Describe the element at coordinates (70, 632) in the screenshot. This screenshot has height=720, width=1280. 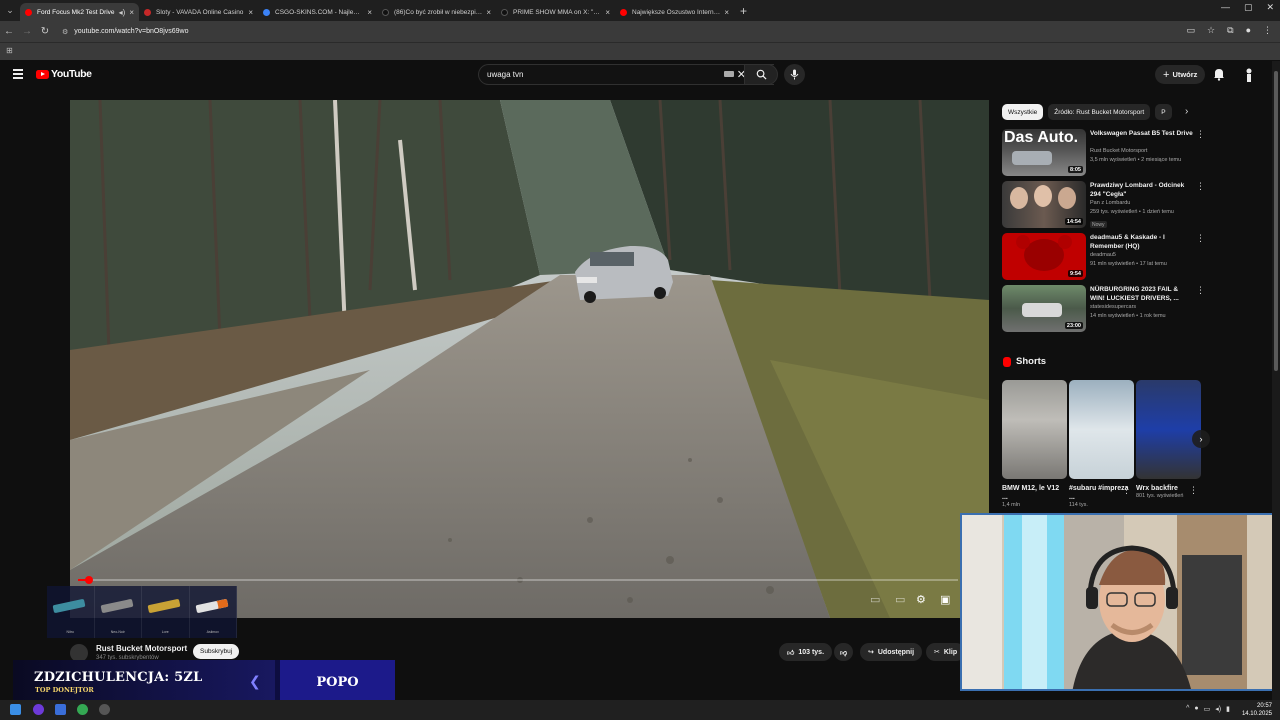
I see `skin-label: Nitro` at that location.